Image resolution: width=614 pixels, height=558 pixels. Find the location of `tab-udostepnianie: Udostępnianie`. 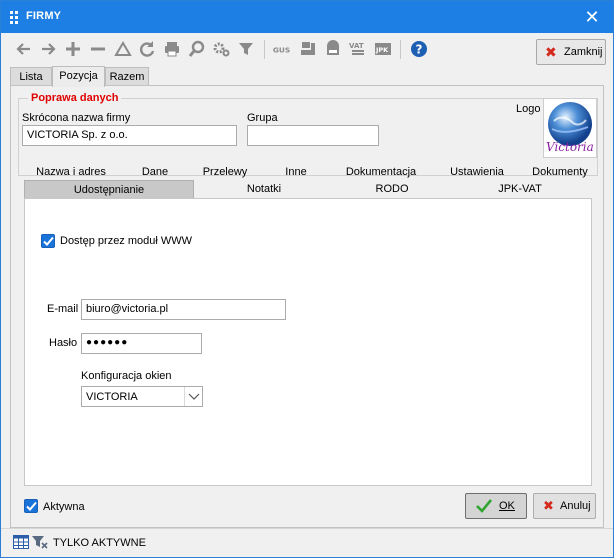

tab-udostepnianie: Udostępnianie is located at coordinates (109, 189).